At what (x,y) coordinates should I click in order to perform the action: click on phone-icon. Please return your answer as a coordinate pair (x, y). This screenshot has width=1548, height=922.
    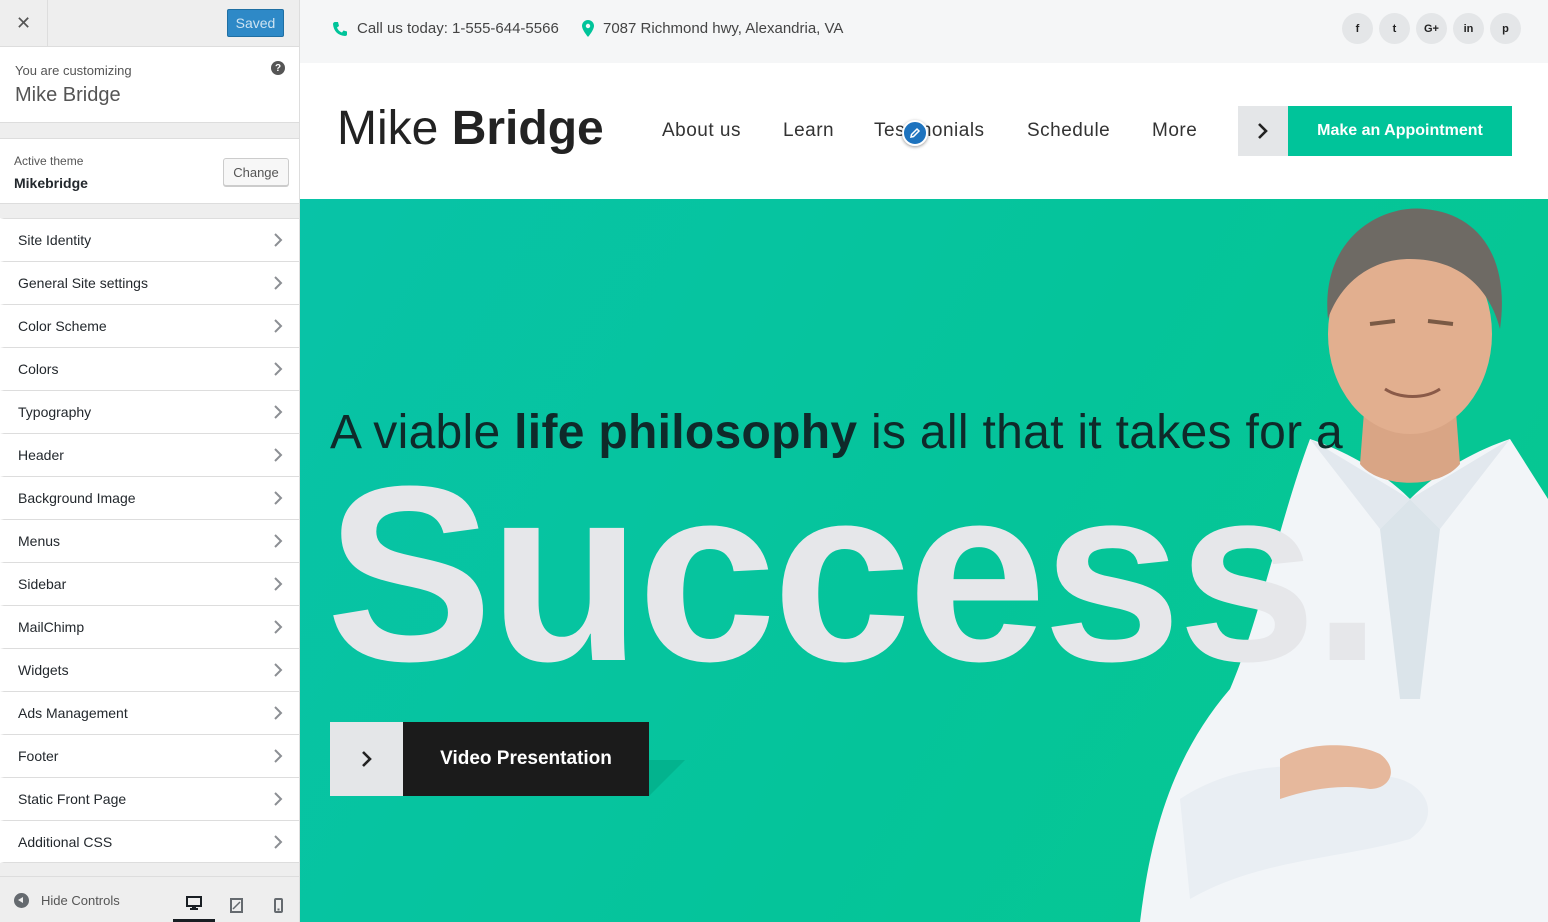
    Looking at the image, I should click on (340, 28).